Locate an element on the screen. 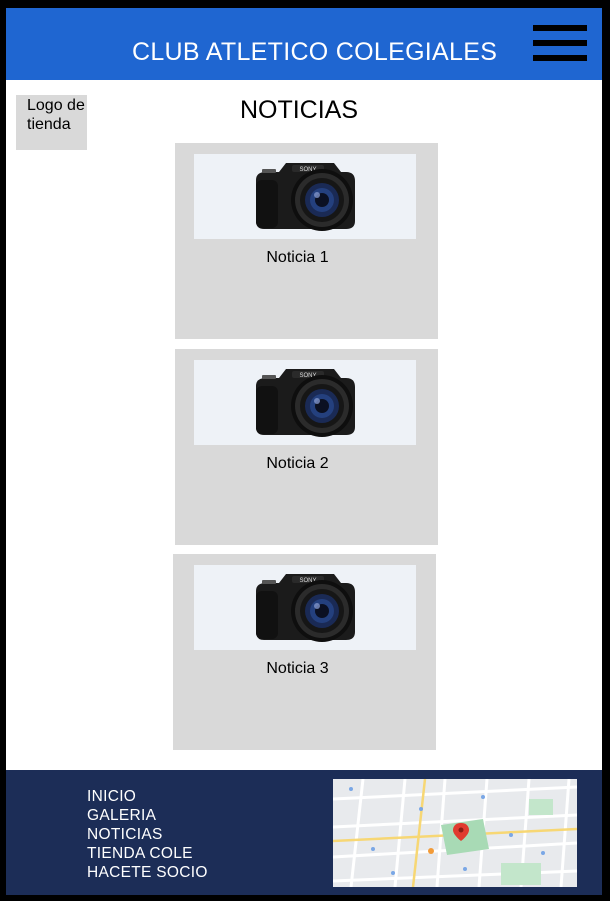 The height and width of the screenshot is (901, 610). header-bar: CLUB ATLETICO COLEGIALES is located at coordinates (304, 44).